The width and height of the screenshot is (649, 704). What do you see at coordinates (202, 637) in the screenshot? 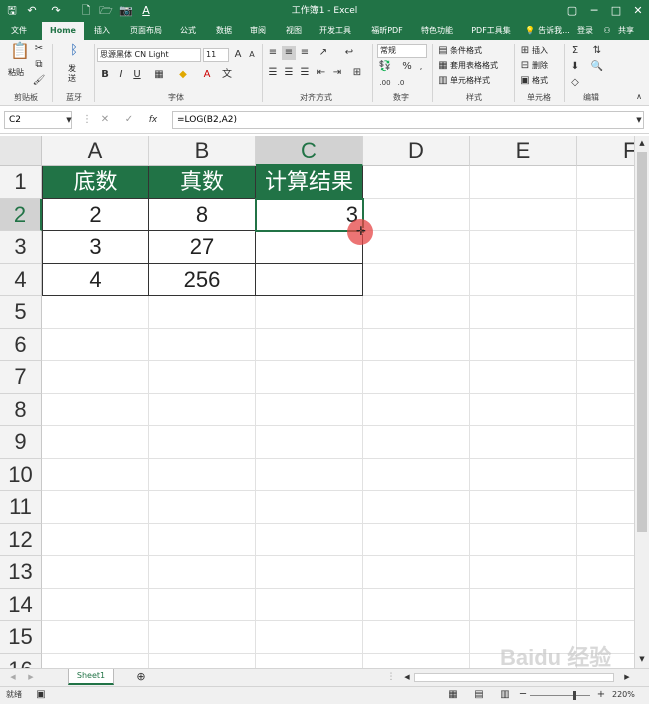
I see `cell-b15` at bounding box center [202, 637].